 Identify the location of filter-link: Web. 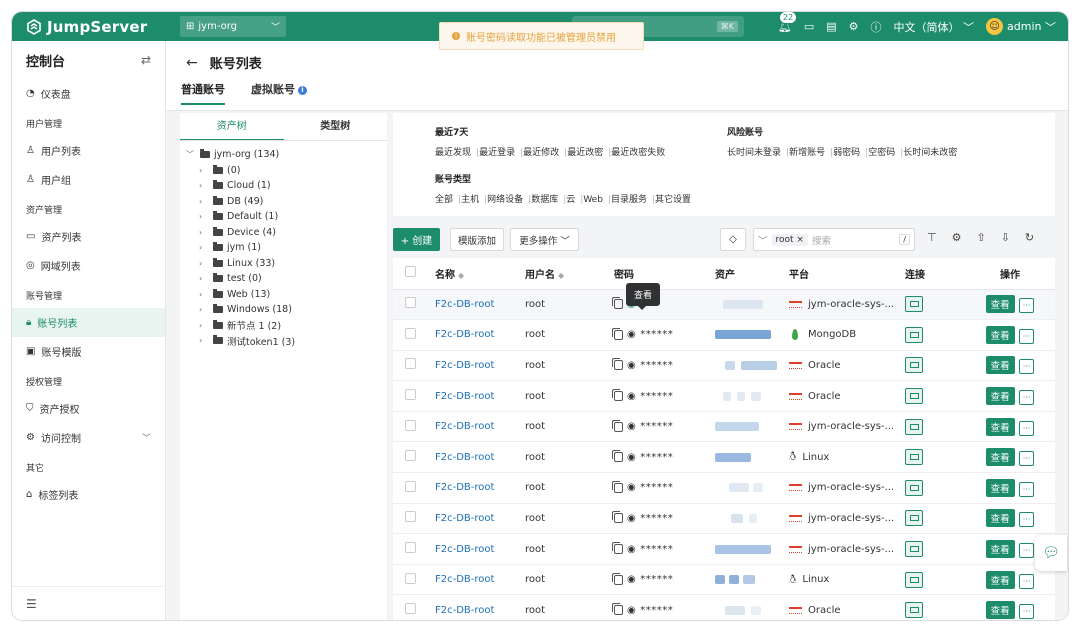
(593, 200).